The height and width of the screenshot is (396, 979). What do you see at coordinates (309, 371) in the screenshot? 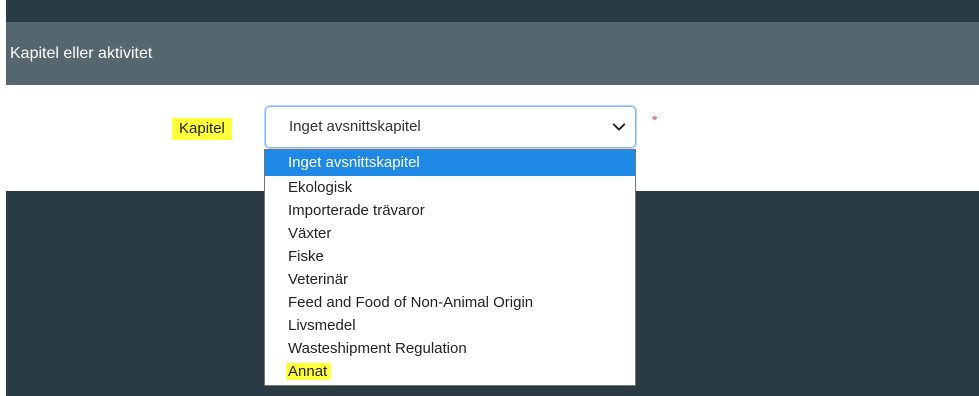
I see `option-annat-label: Annat` at bounding box center [309, 371].